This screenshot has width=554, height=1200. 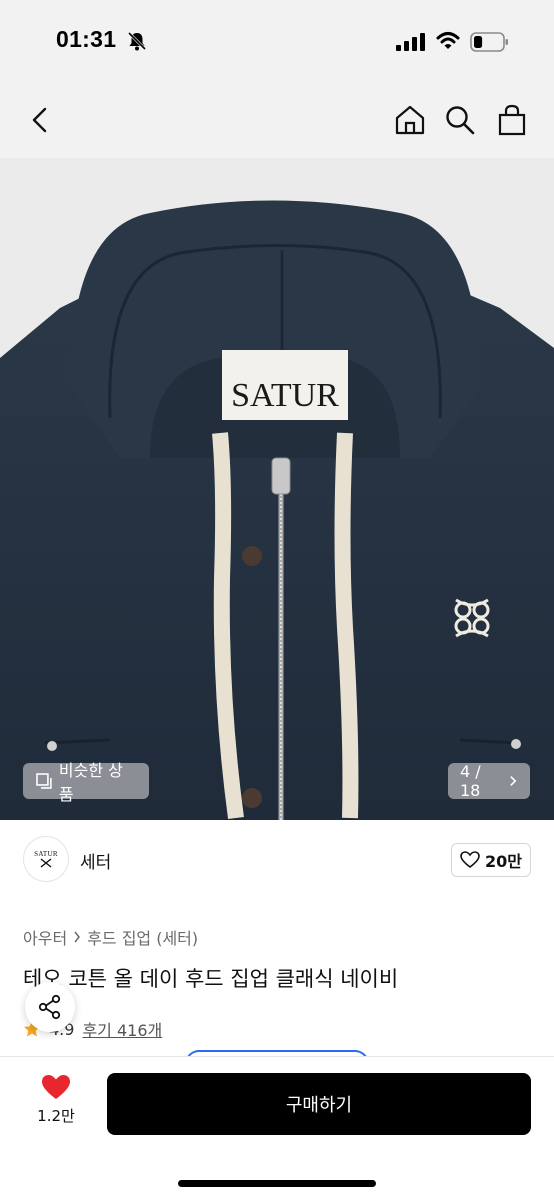 What do you see at coordinates (137, 41) in the screenshot?
I see `bell-muted-icon` at bounding box center [137, 41].